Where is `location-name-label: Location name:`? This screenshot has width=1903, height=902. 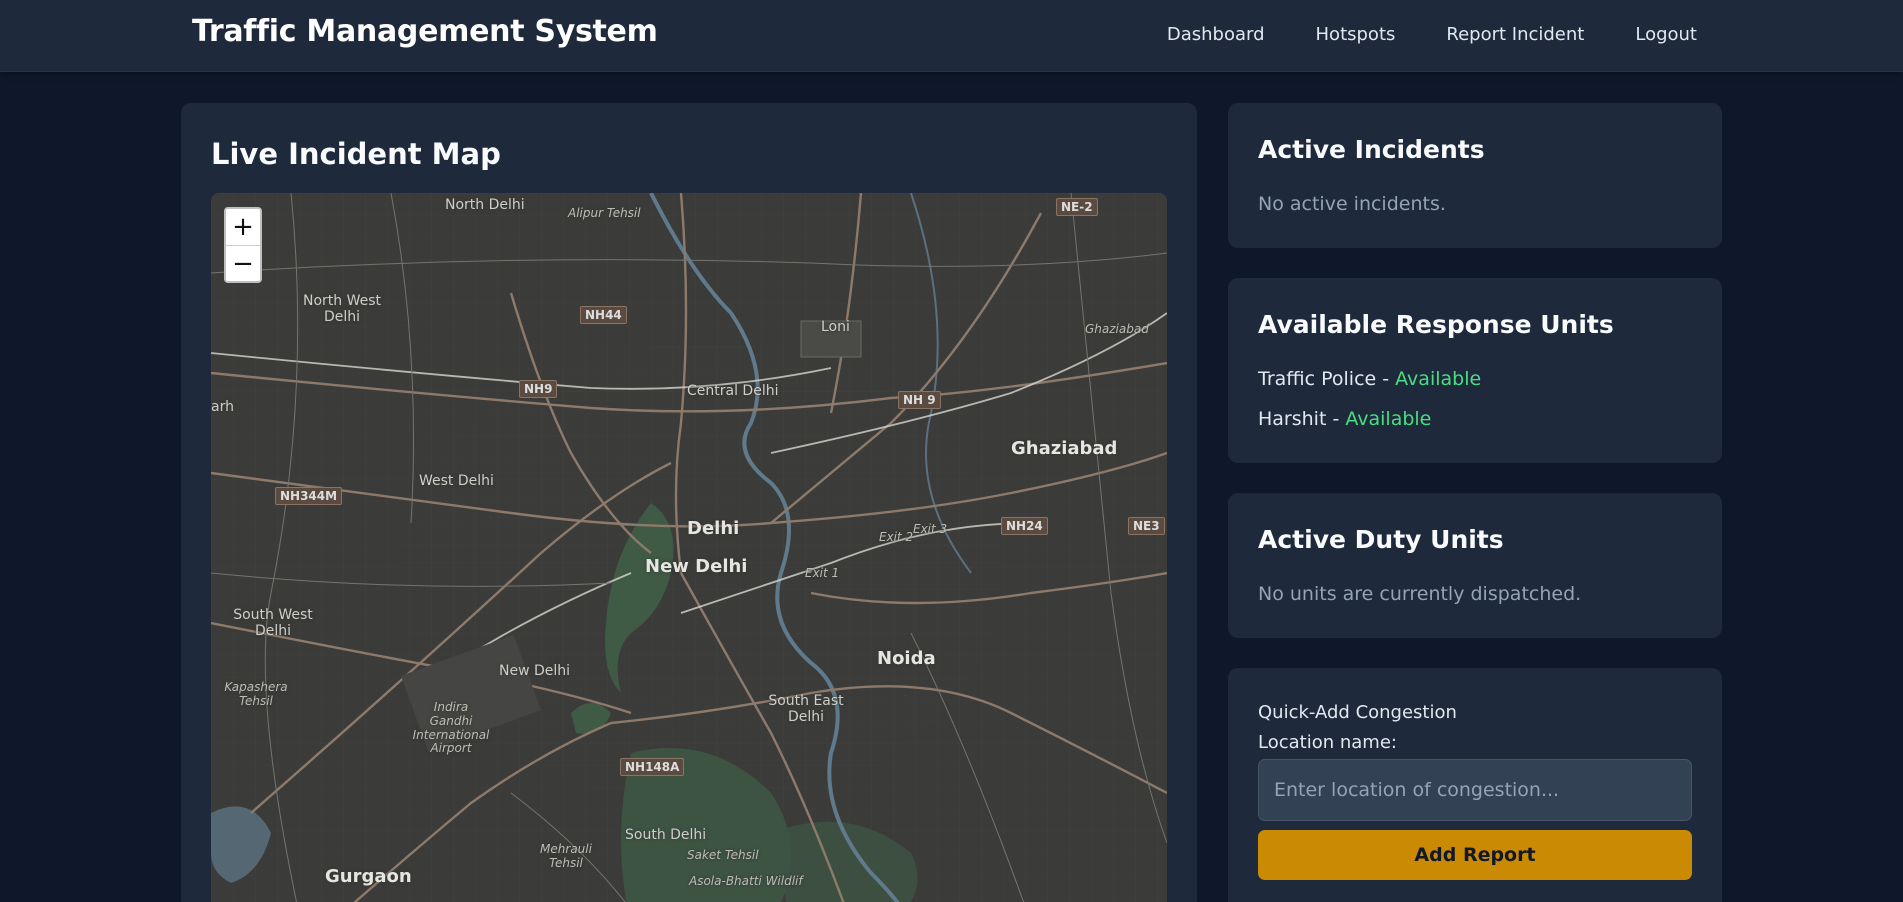 location-name-label: Location name: is located at coordinates (1327, 742).